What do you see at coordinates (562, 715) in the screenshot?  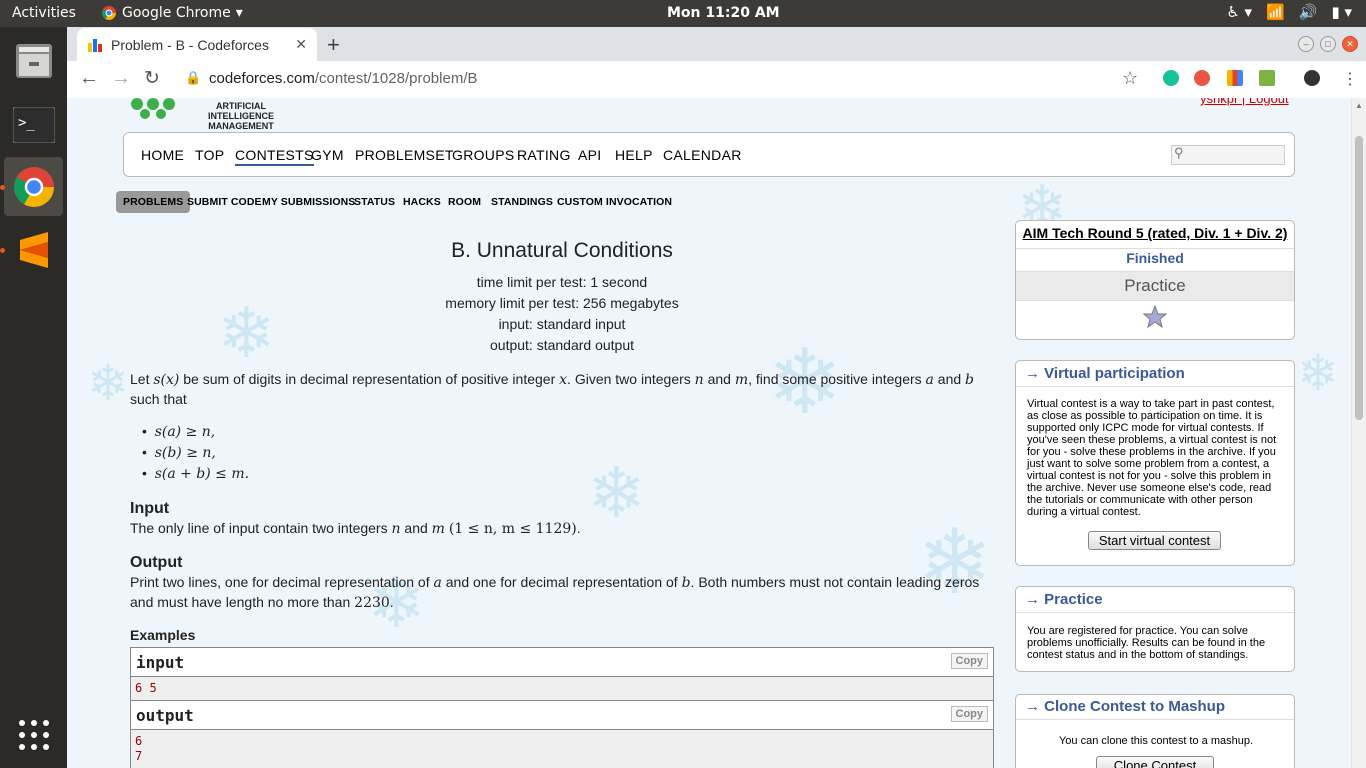 I see `sample-output-header: output Copy` at bounding box center [562, 715].